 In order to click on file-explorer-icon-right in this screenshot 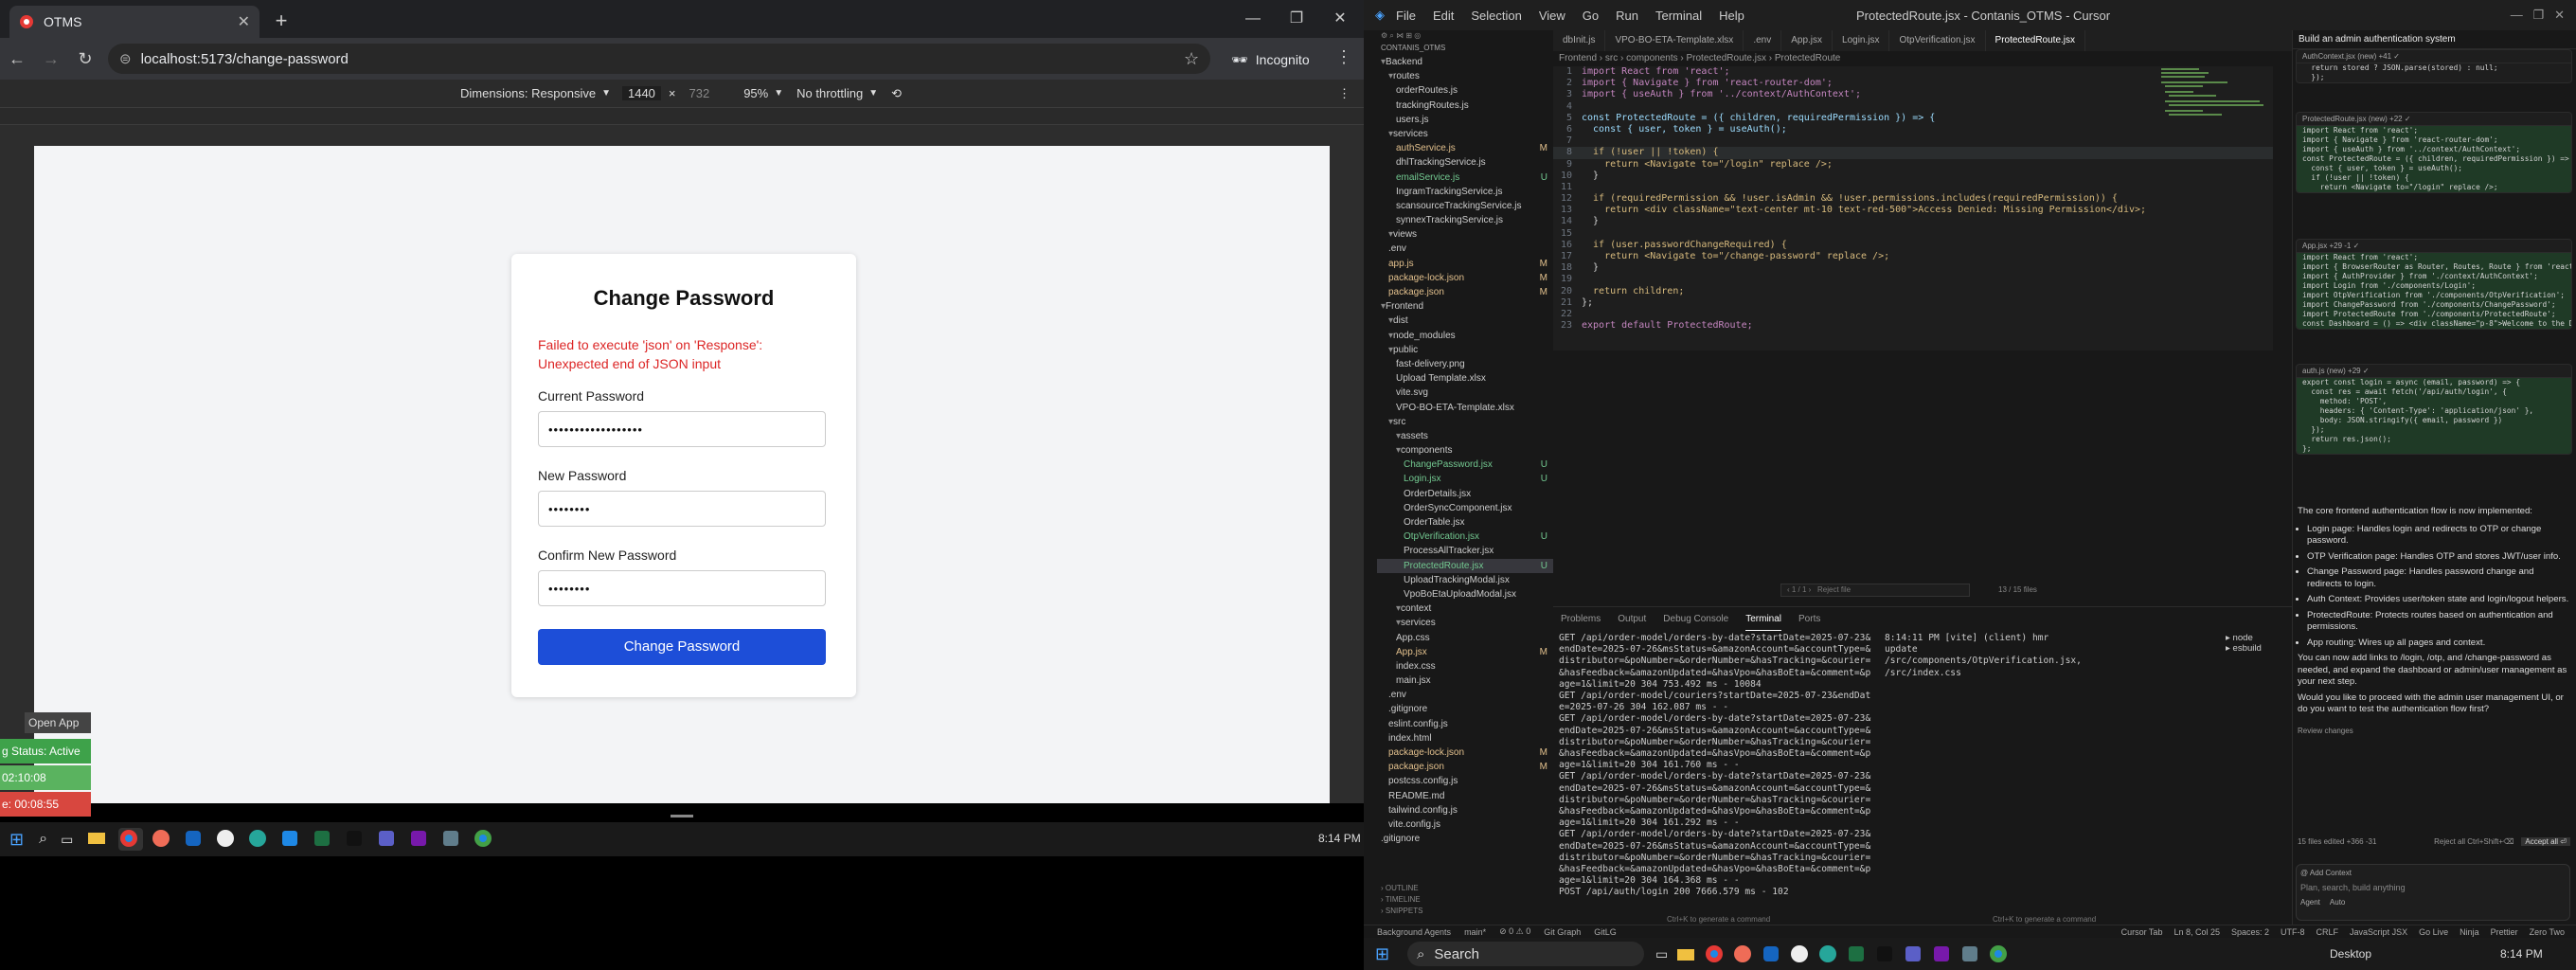, I will do `click(1685, 954)`.